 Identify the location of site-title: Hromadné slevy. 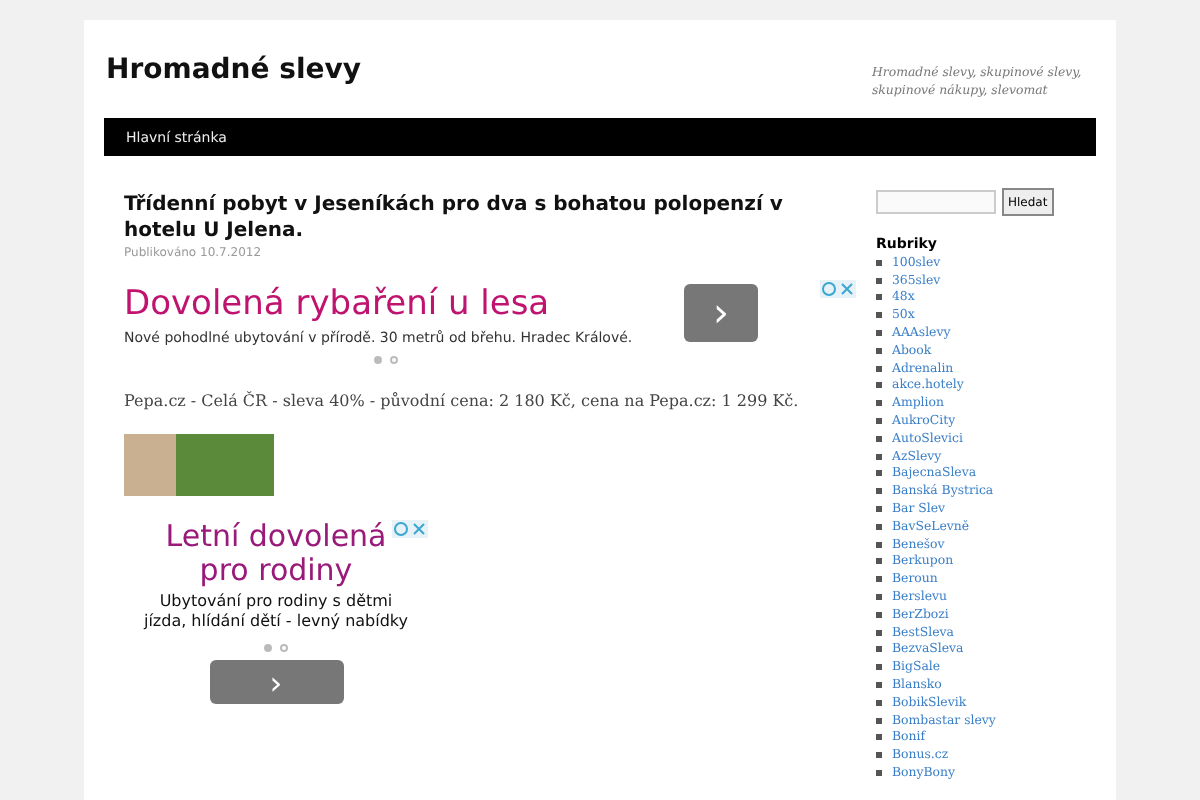
(233, 70).